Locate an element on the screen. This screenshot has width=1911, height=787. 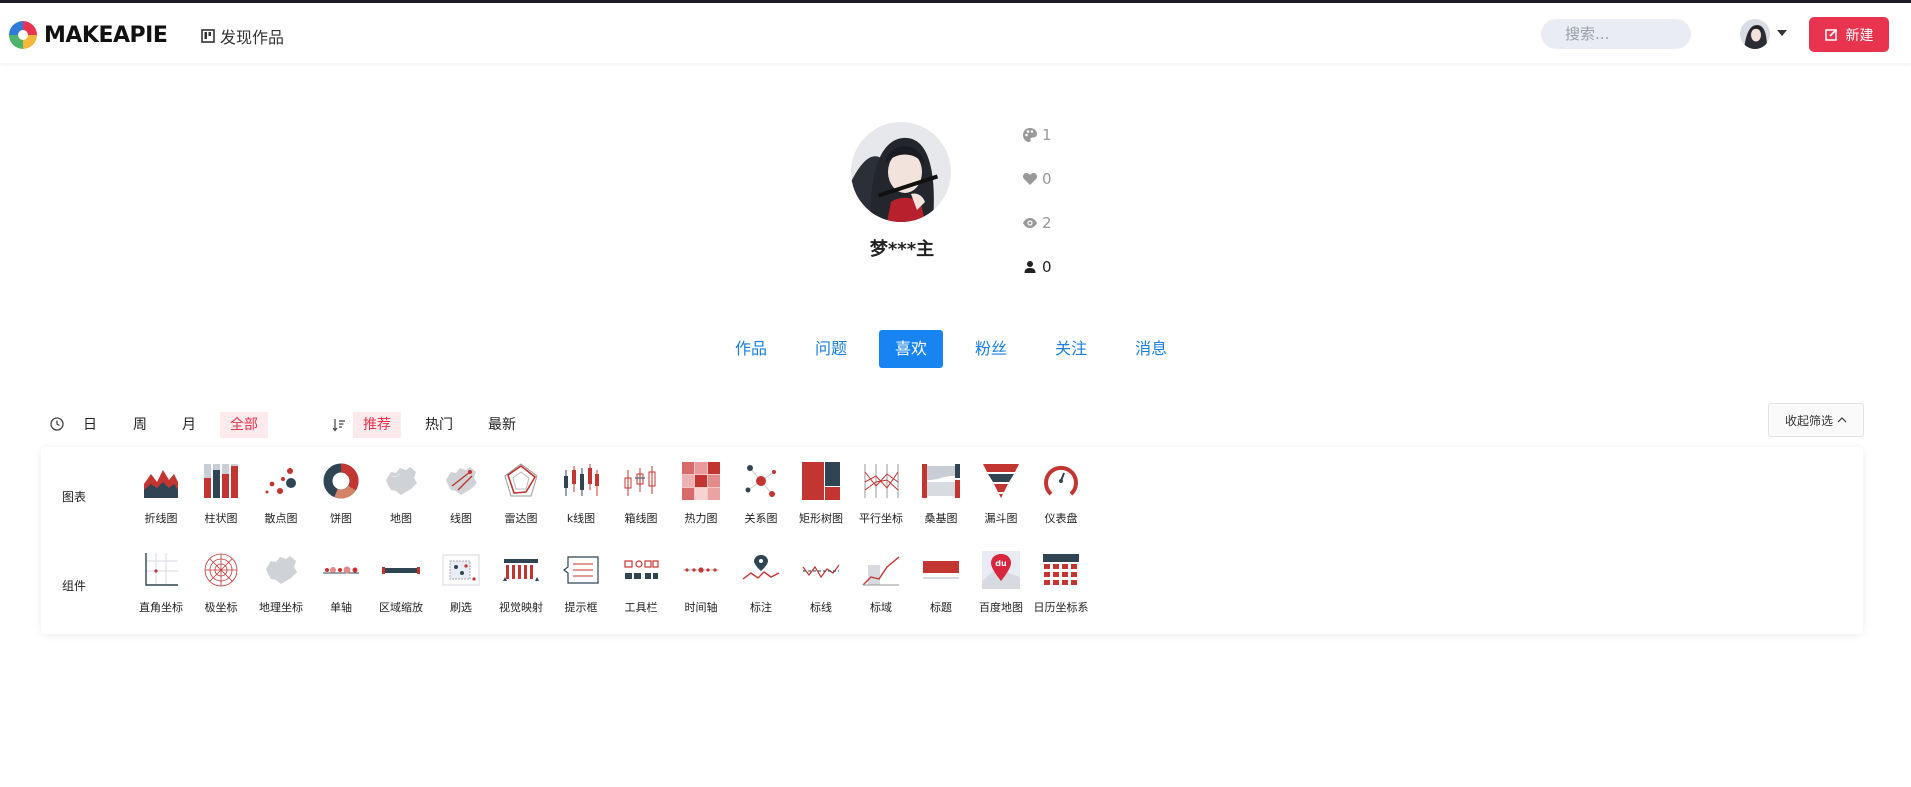
boxplot-icon is located at coordinates (640, 481).